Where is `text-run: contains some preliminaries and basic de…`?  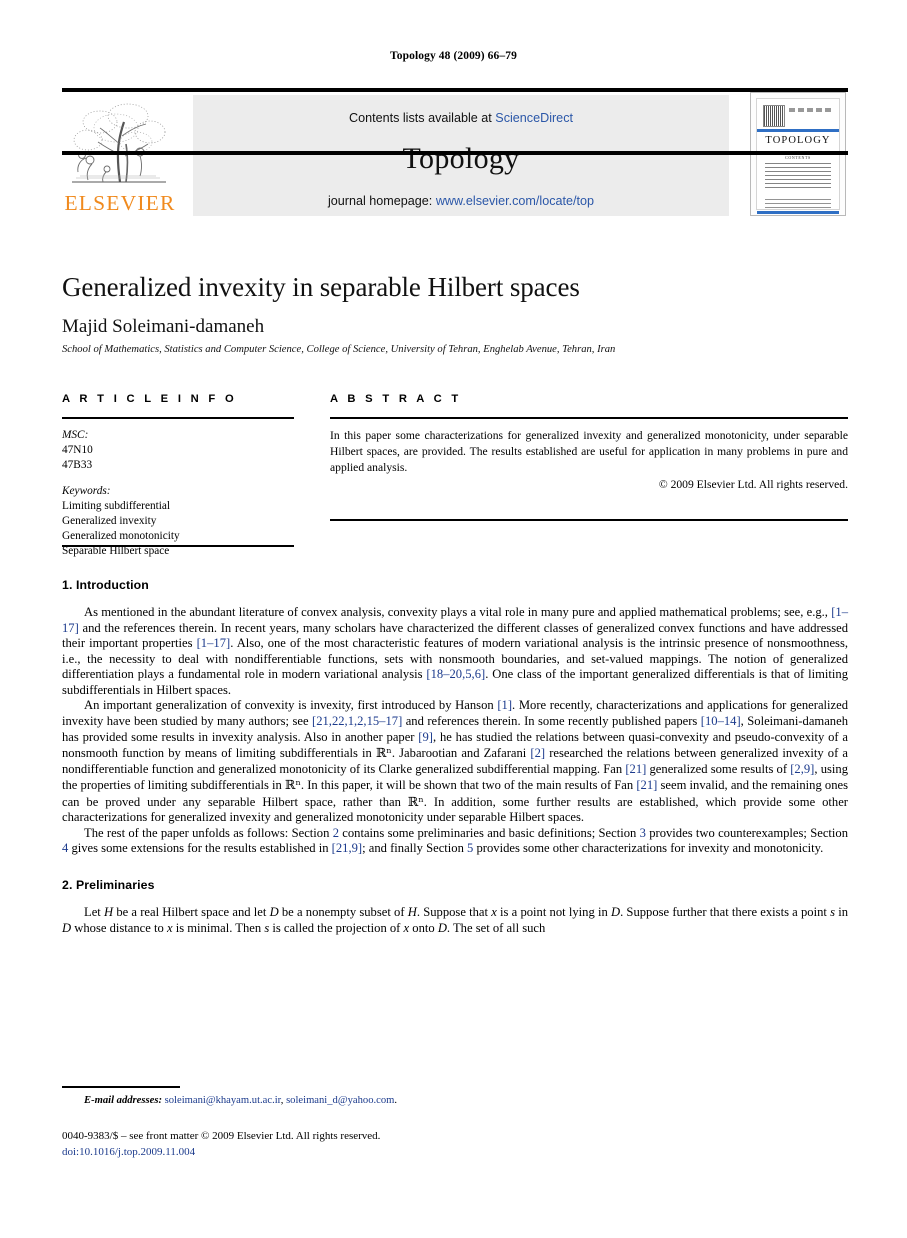
text-run: contains some preliminaries and basic de… is located at coordinates (489, 832).